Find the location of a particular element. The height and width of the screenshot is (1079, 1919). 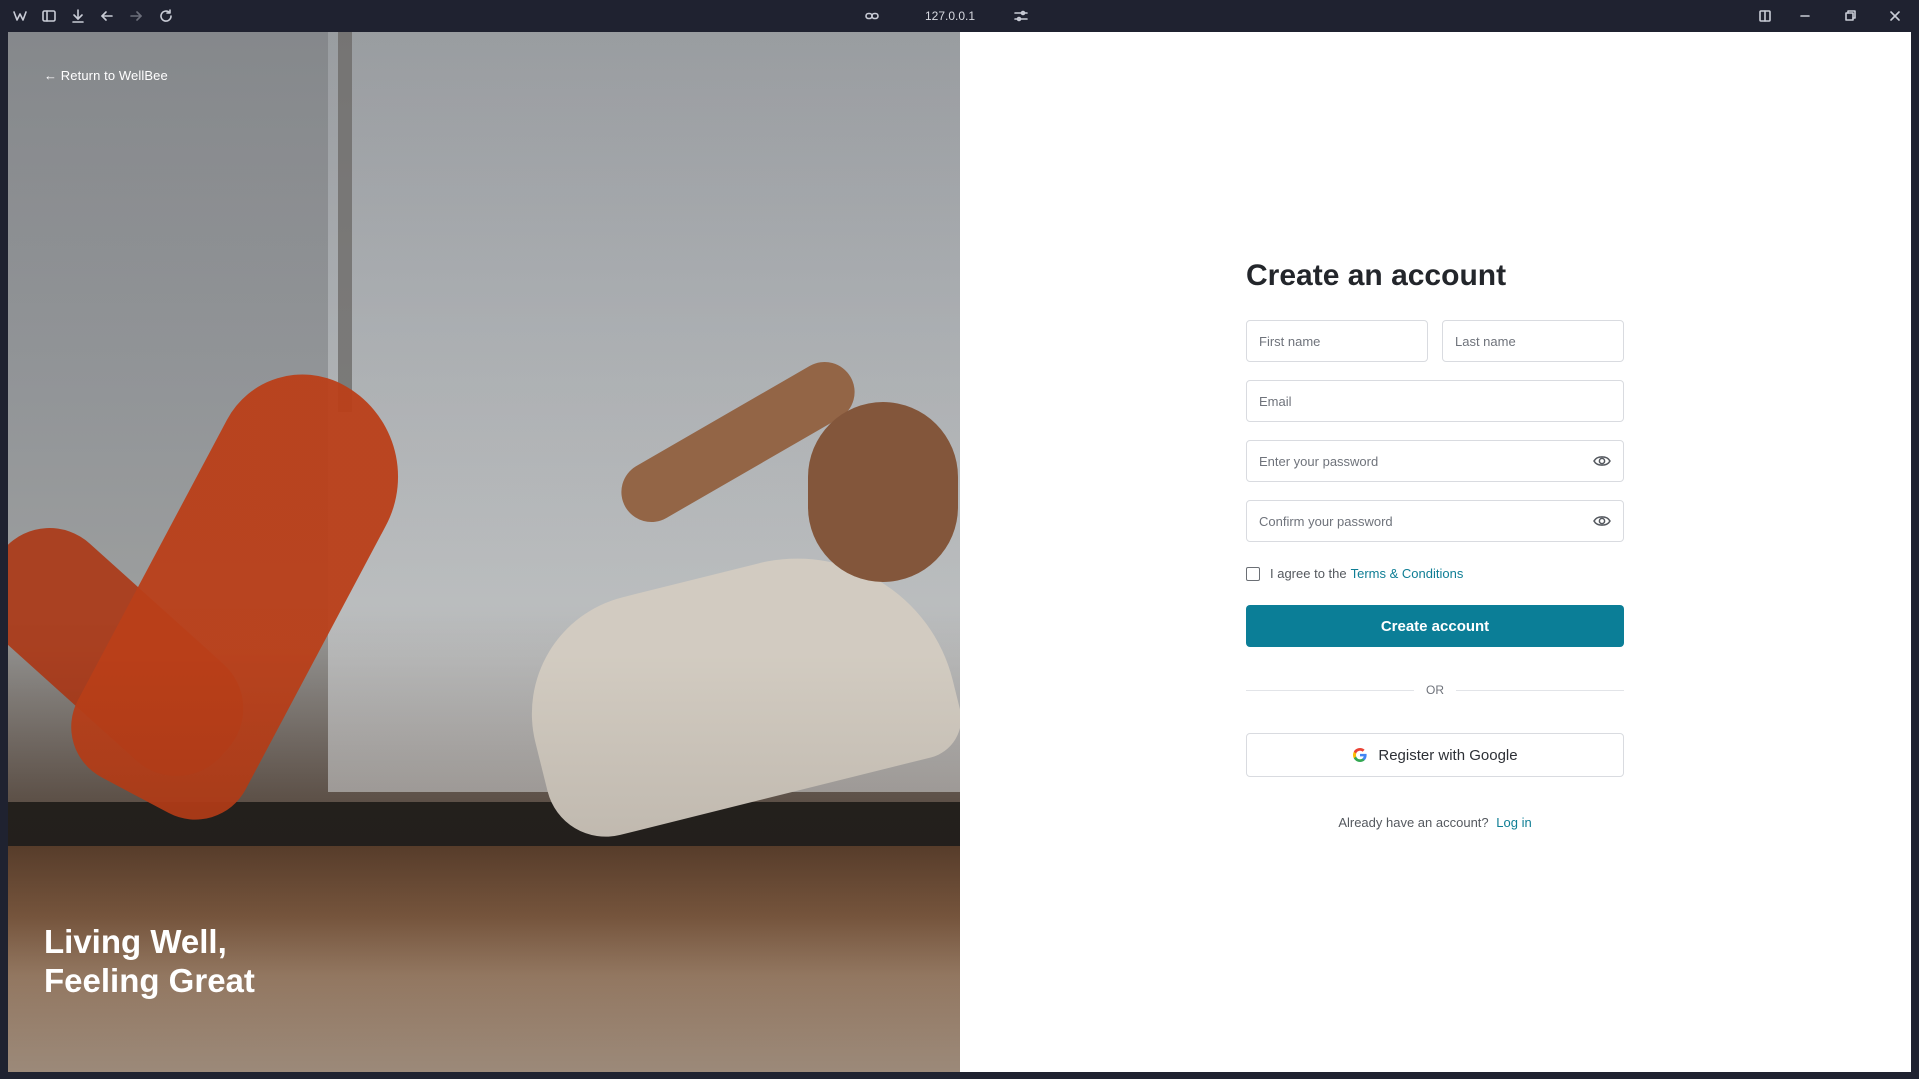

minimize-icon is located at coordinates (1805, 16).